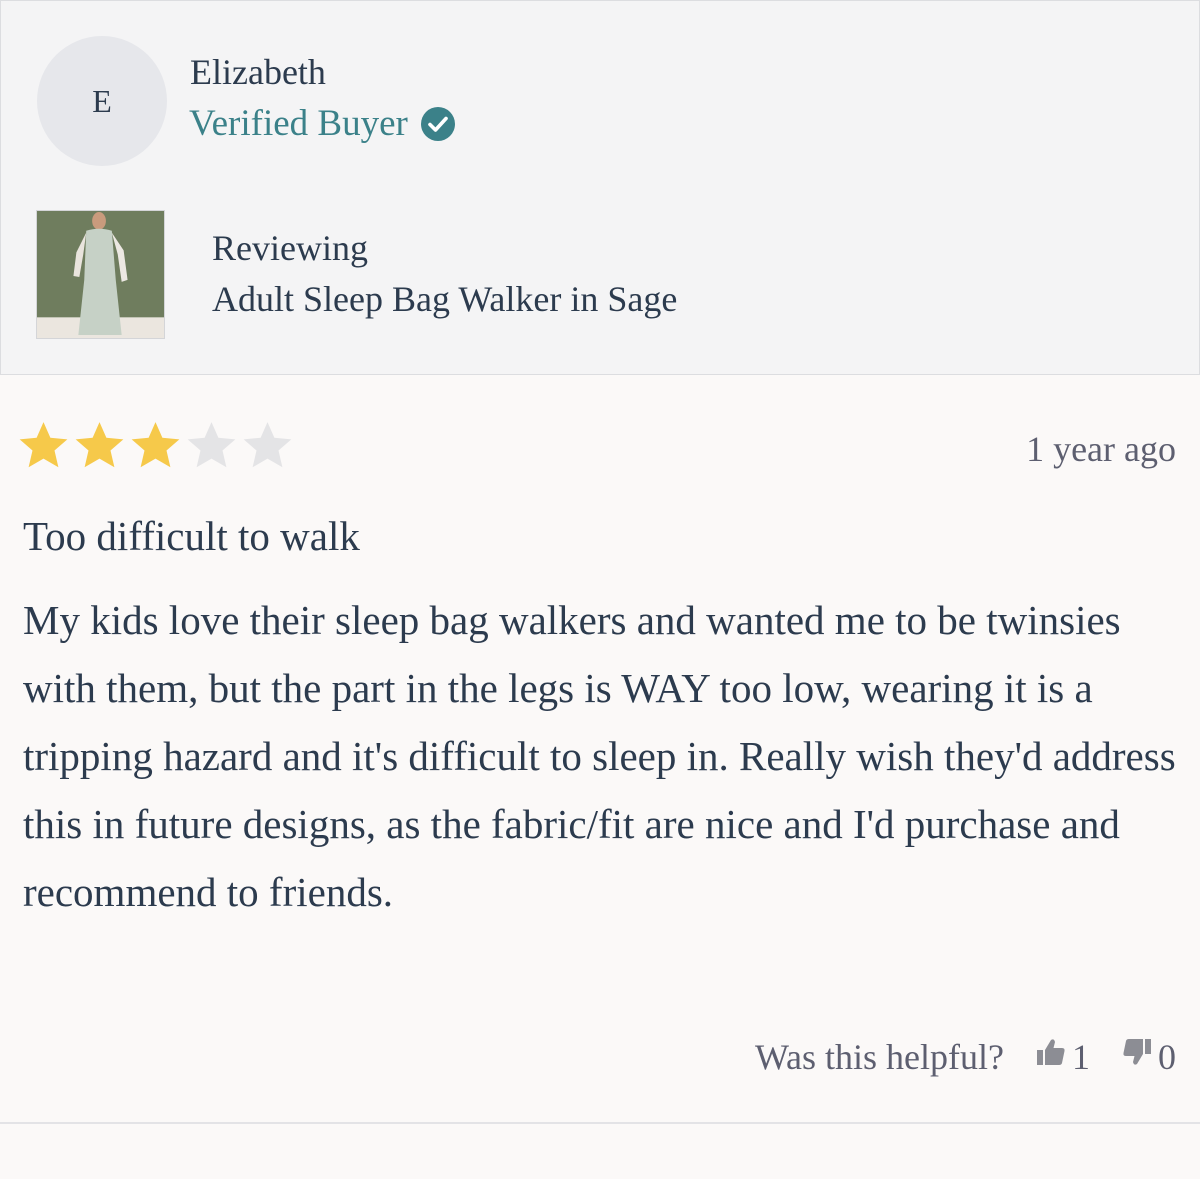 The width and height of the screenshot is (1200, 1179). Describe the element at coordinates (600, 1123) in the screenshot. I see `divider` at that location.